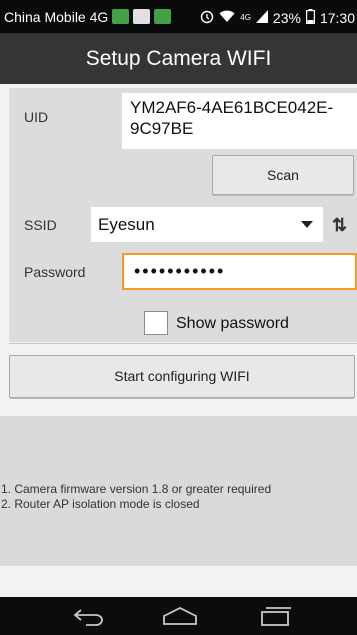 This screenshot has height=635, width=357. I want to click on start-configuring-button: Start configuring WIFI, so click(182, 376).